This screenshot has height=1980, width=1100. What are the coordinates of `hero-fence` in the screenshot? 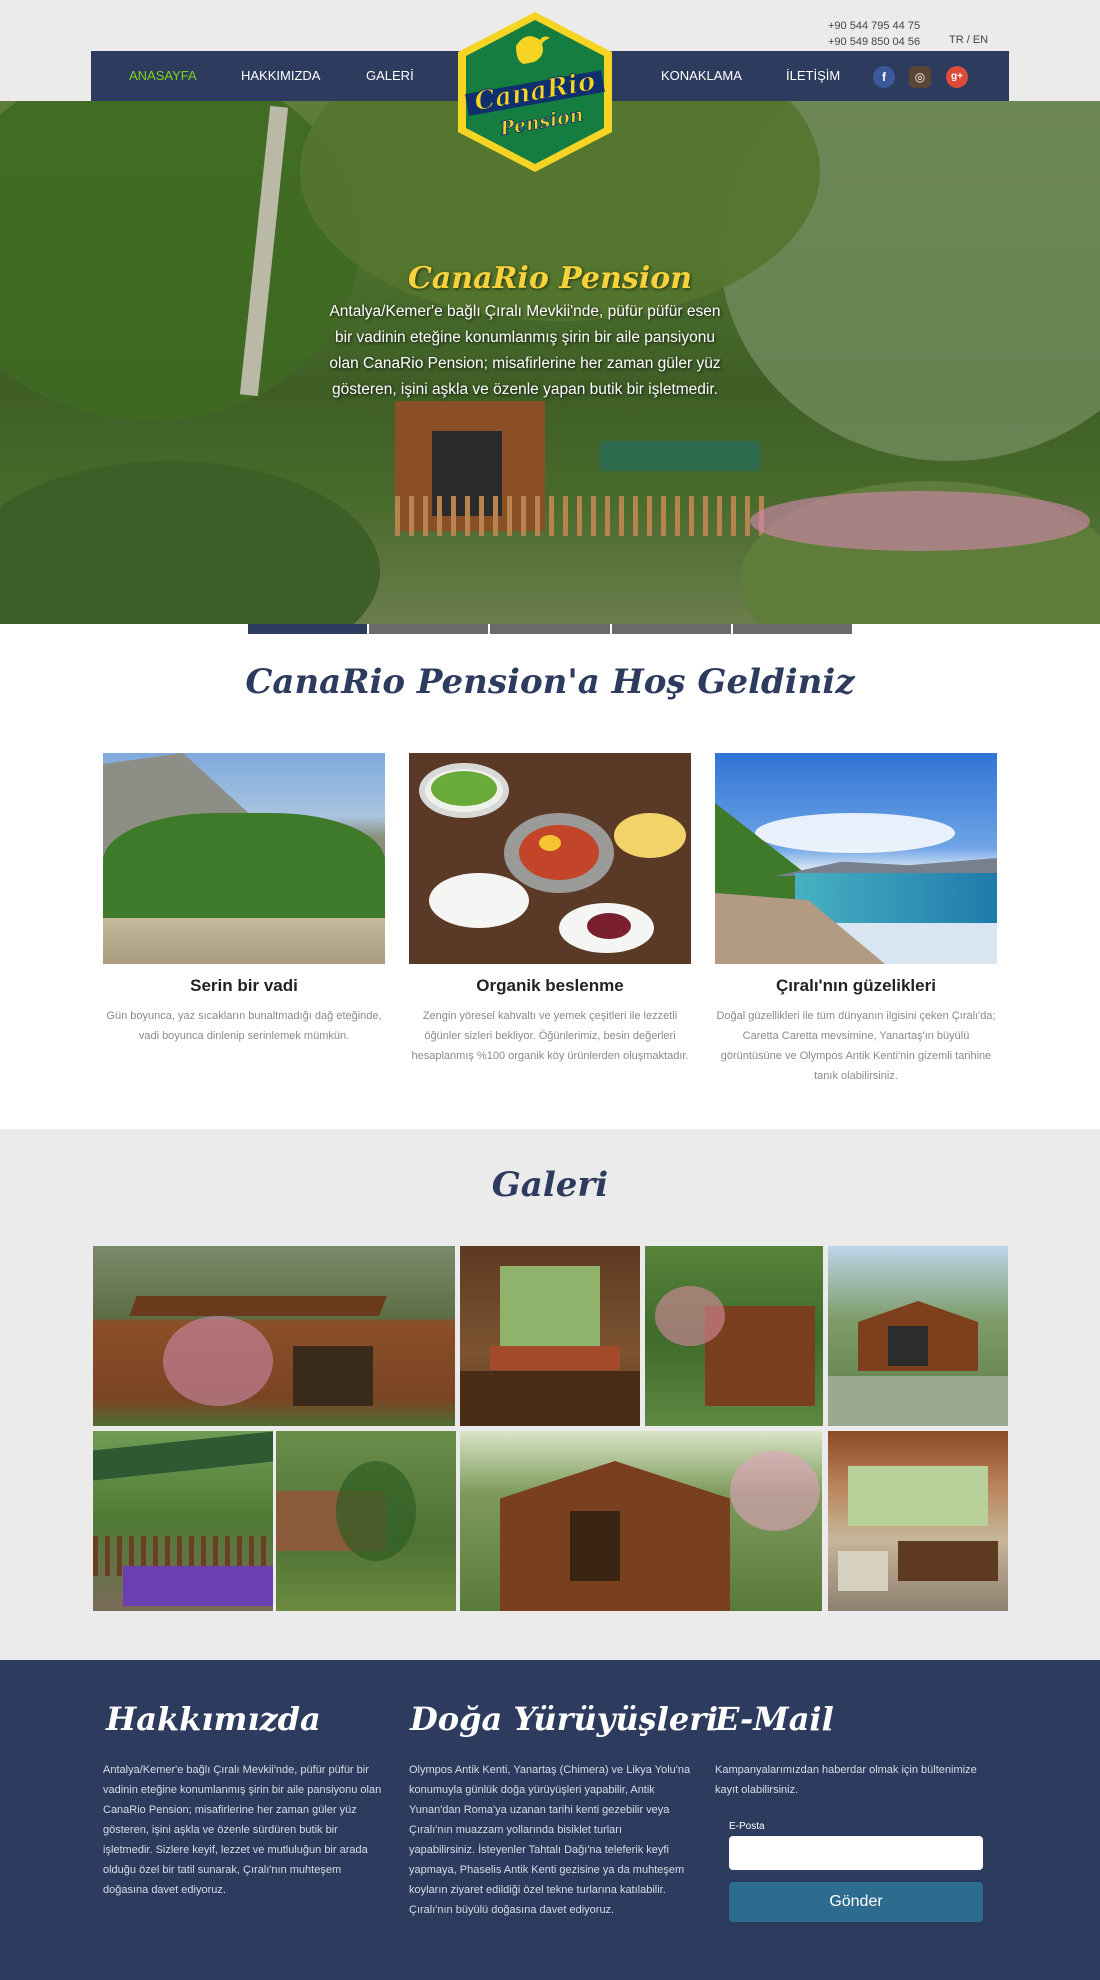 It's located at (580, 516).